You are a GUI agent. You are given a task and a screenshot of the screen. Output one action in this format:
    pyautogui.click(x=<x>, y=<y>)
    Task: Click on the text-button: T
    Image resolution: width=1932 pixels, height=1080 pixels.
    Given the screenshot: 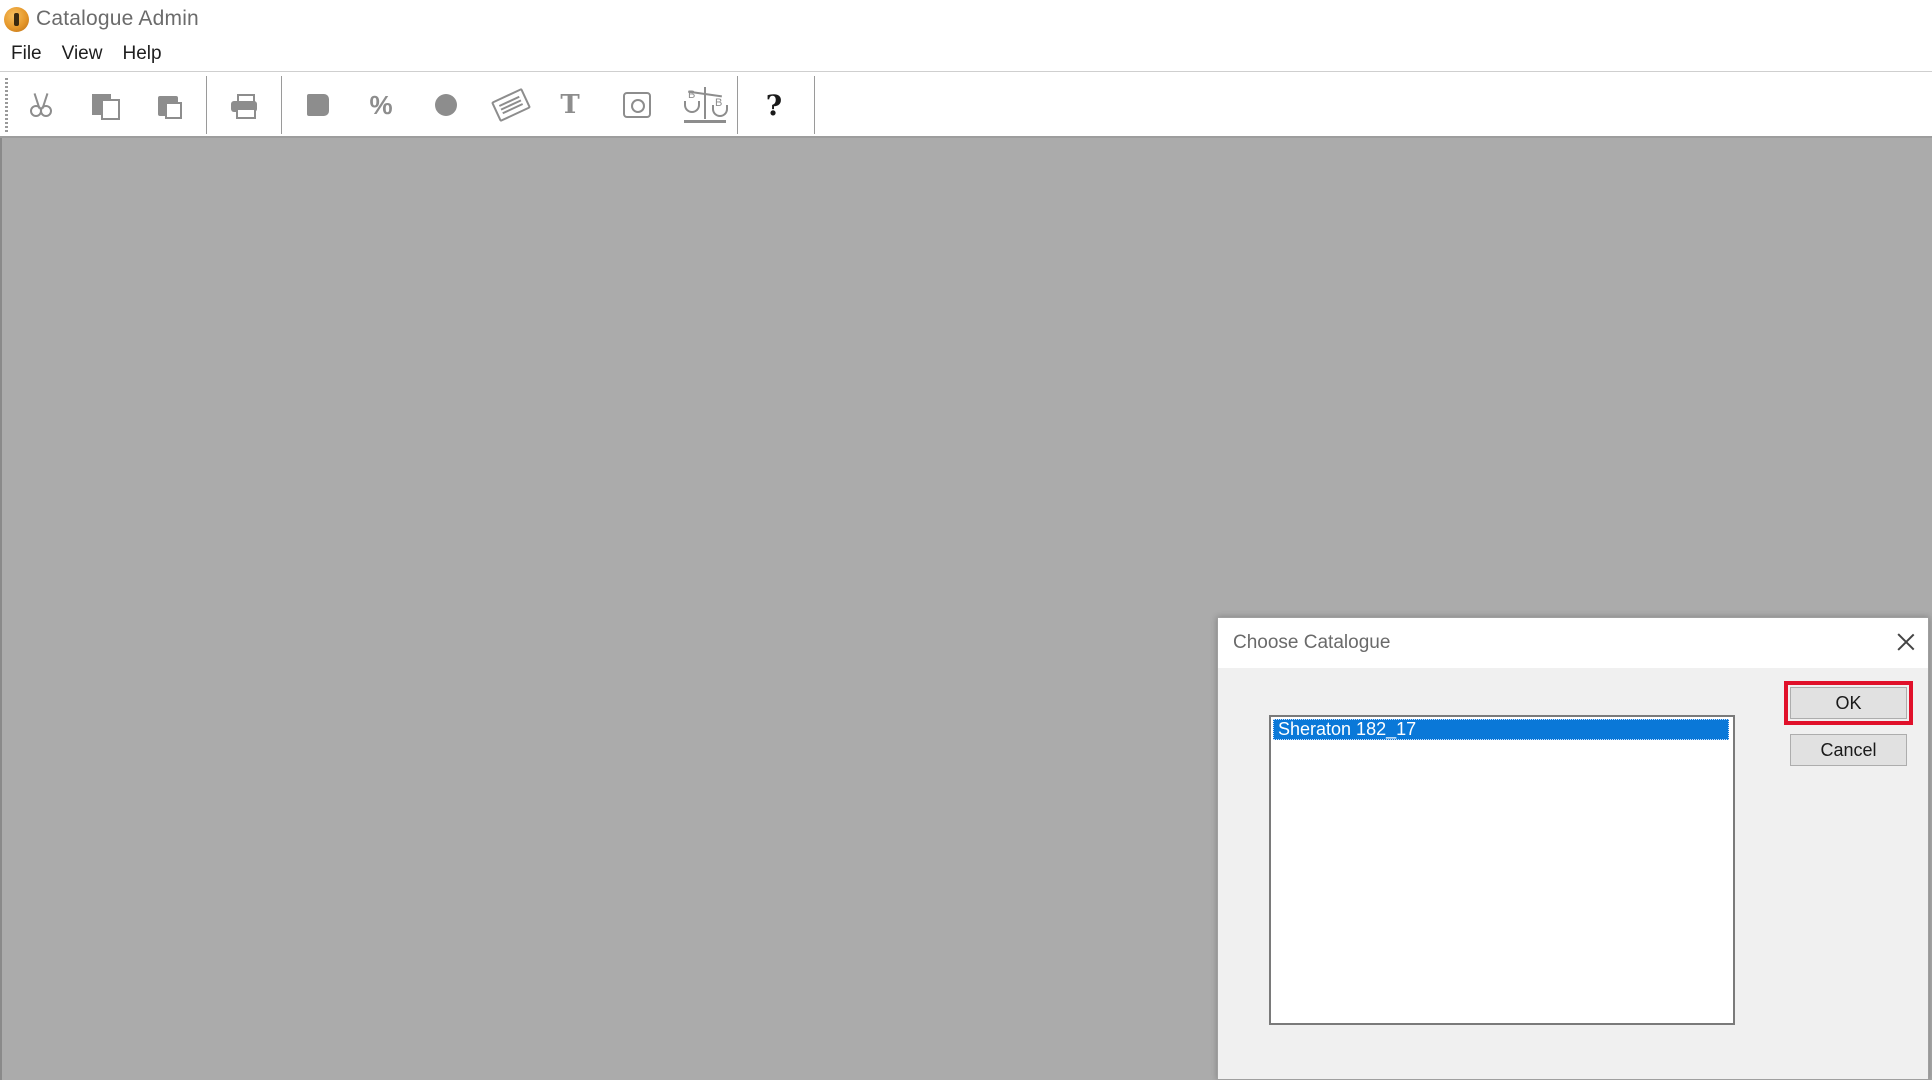 What is the action you would take?
    pyautogui.click(x=570, y=105)
    